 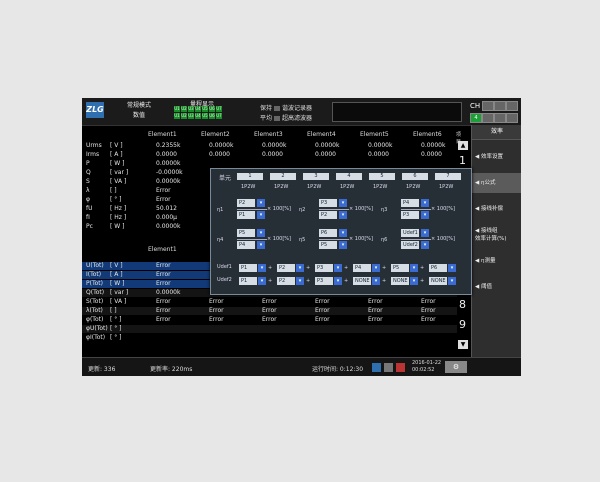 What do you see at coordinates (496, 235) in the screenshot?
I see `menu-wiring-group: ◀ 接线组 效率计算(%)` at bounding box center [496, 235].